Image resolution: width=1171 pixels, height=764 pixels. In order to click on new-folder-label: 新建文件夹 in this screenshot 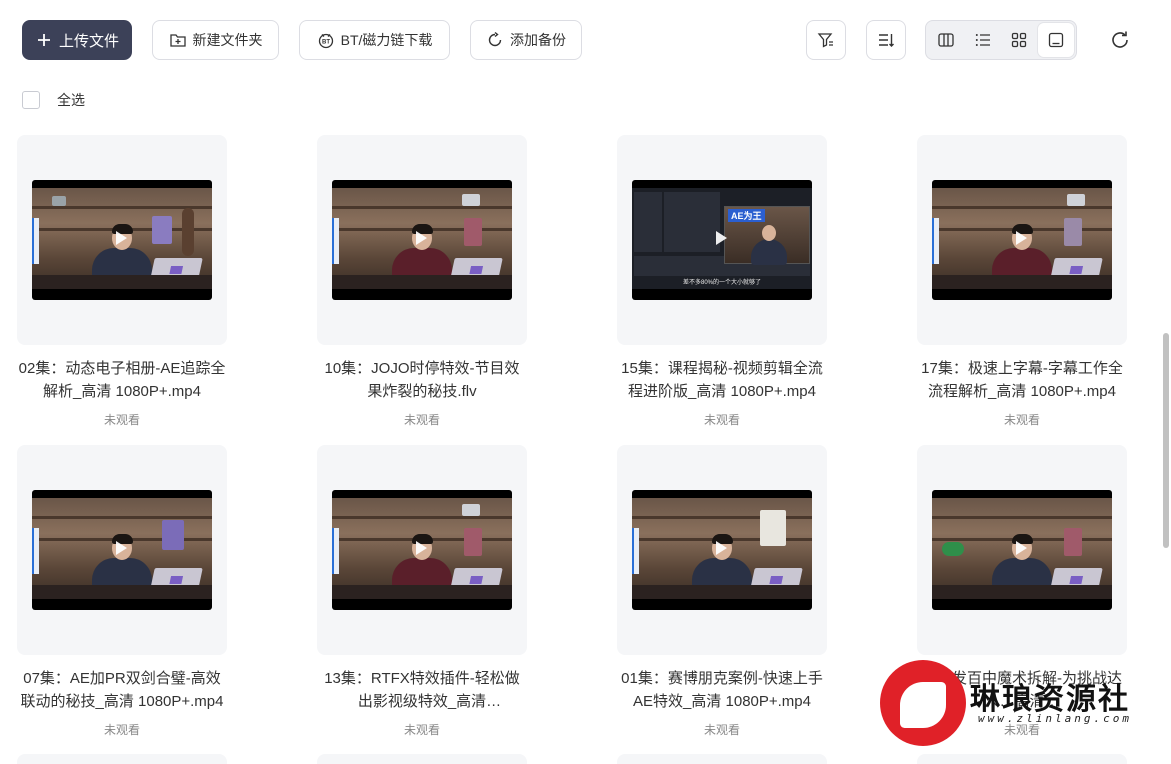, I will do `click(227, 40)`.